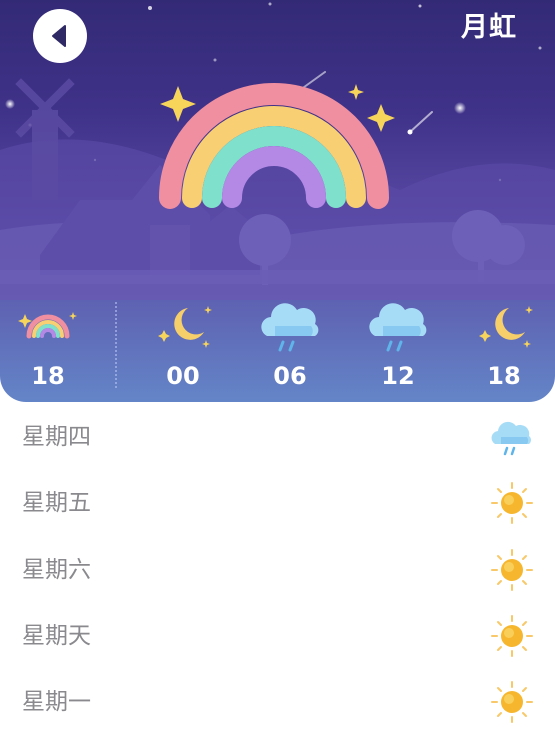 This screenshot has width=555, height=740. I want to click on hourly-item: 00, so click(183, 347).